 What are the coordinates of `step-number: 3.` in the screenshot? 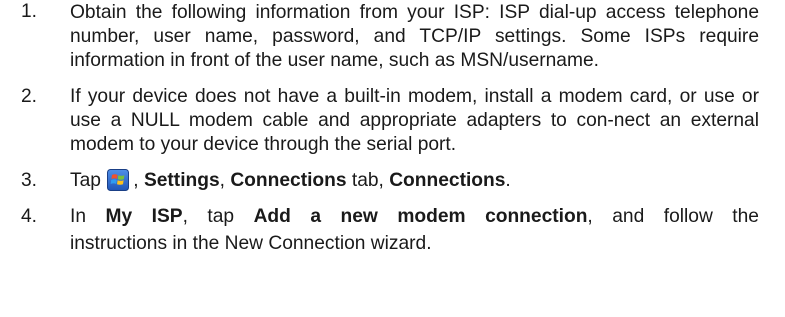 It's located at (29, 180).